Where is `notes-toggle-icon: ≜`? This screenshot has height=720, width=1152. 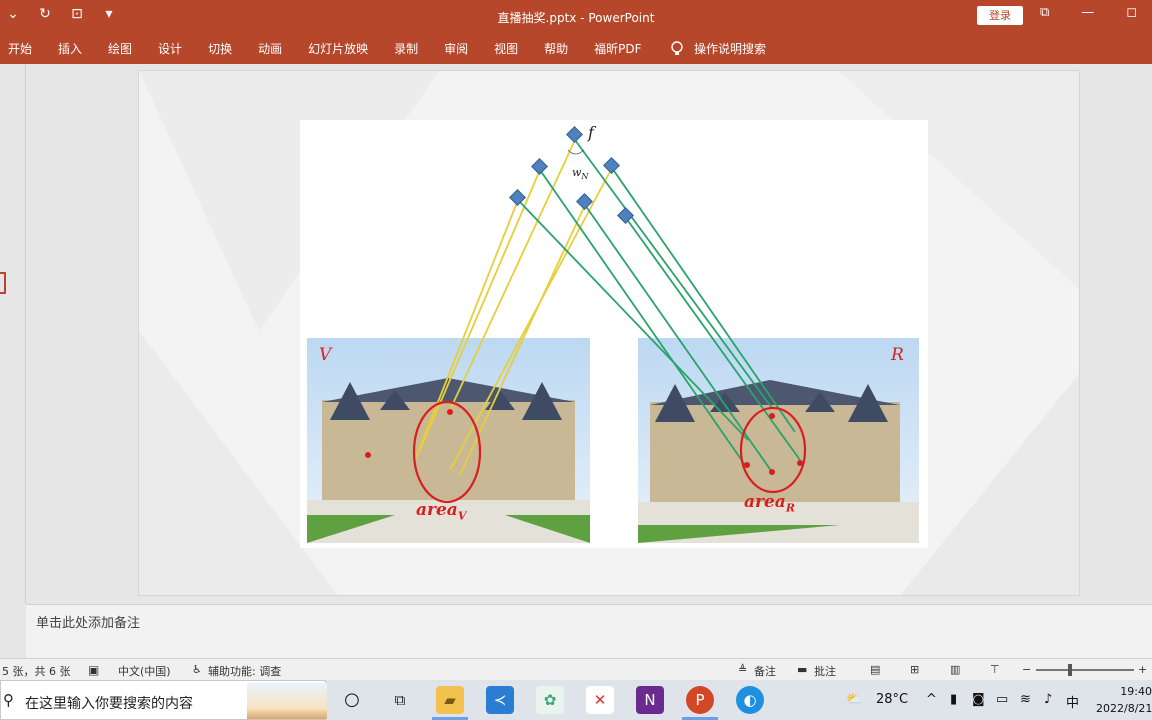
notes-toggle-icon: ≜ is located at coordinates (742, 669).